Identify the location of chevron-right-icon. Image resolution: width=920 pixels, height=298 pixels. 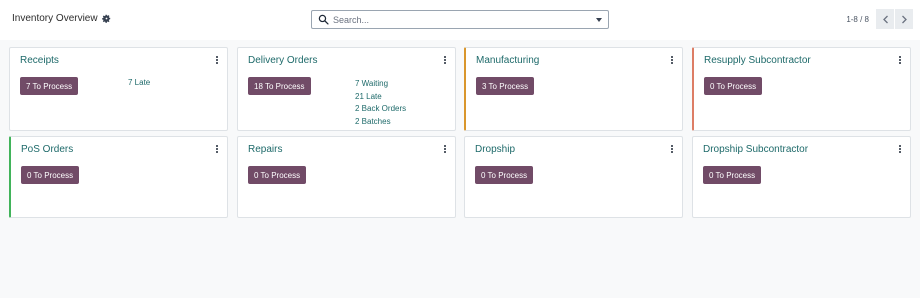
(904, 19).